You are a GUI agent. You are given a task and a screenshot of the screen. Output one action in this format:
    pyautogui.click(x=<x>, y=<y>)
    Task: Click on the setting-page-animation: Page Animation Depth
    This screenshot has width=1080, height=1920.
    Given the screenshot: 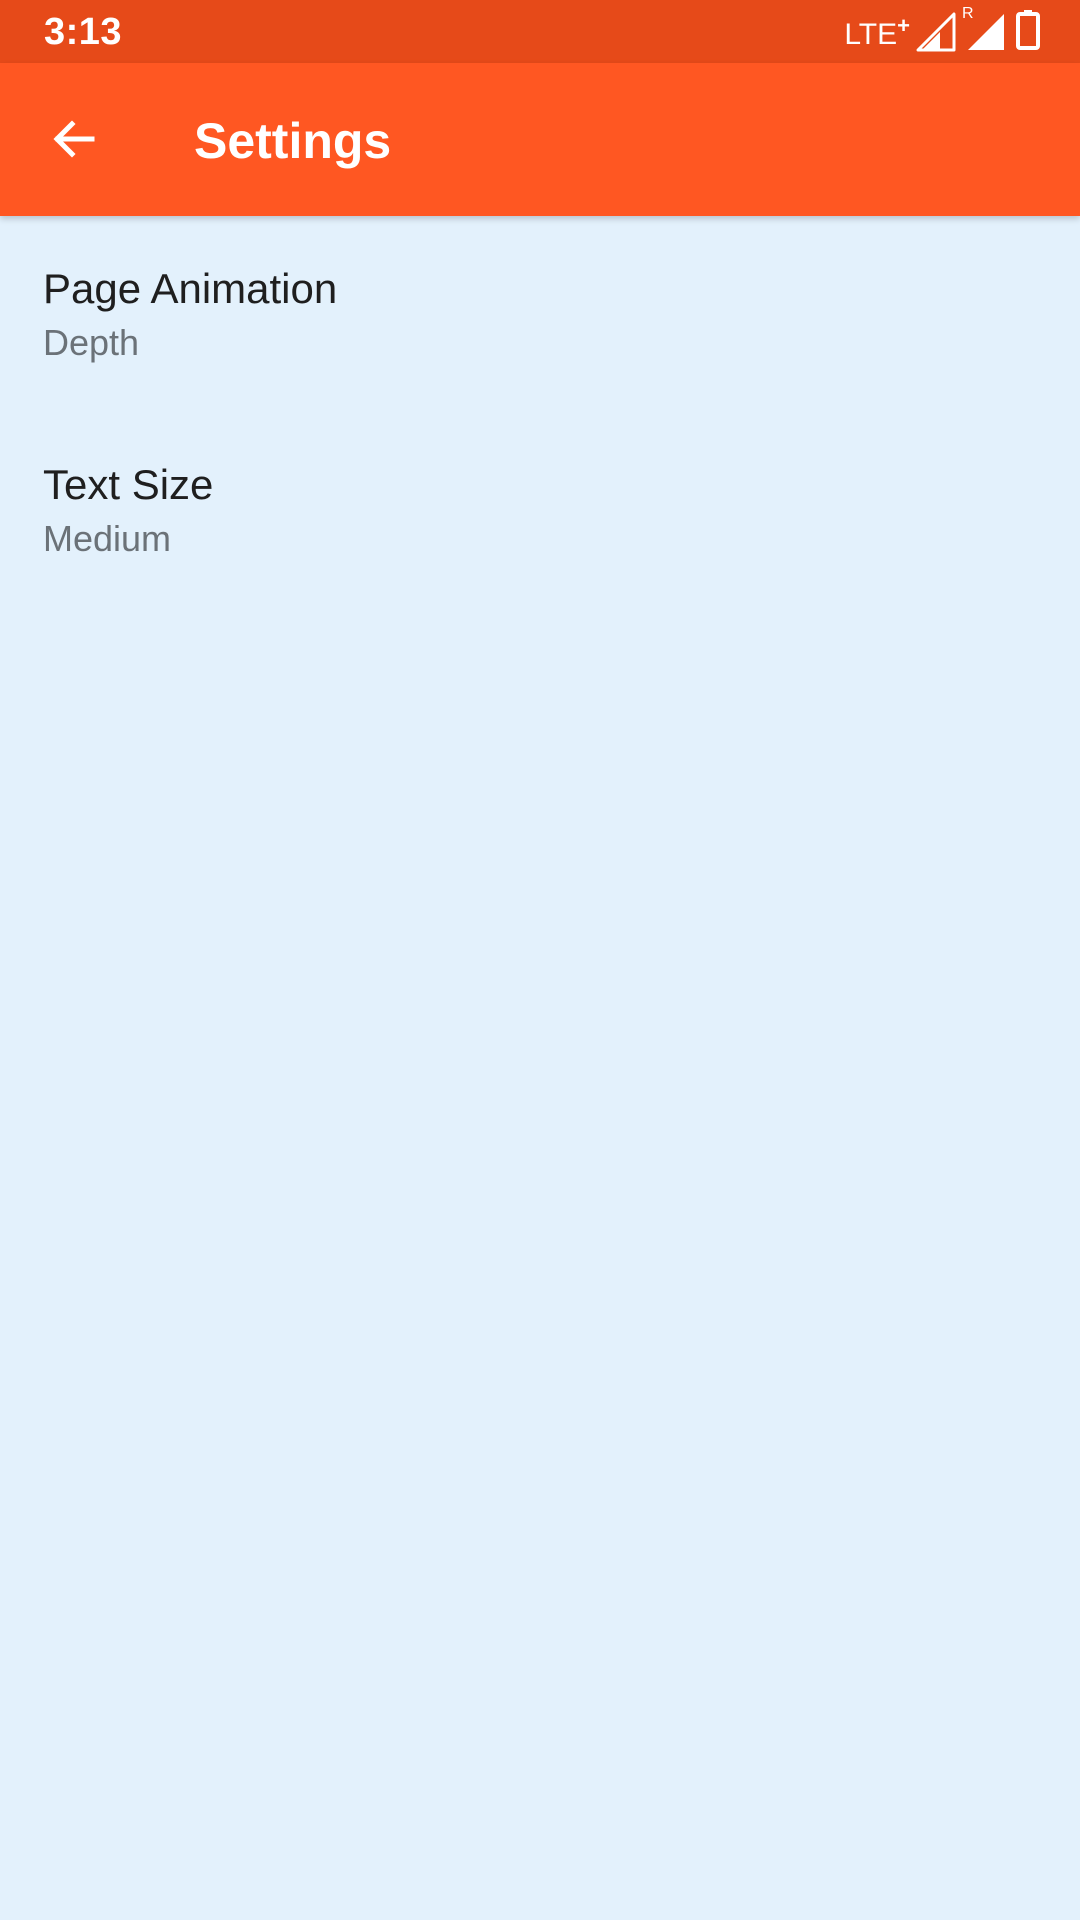 What is the action you would take?
    pyautogui.click(x=540, y=314)
    